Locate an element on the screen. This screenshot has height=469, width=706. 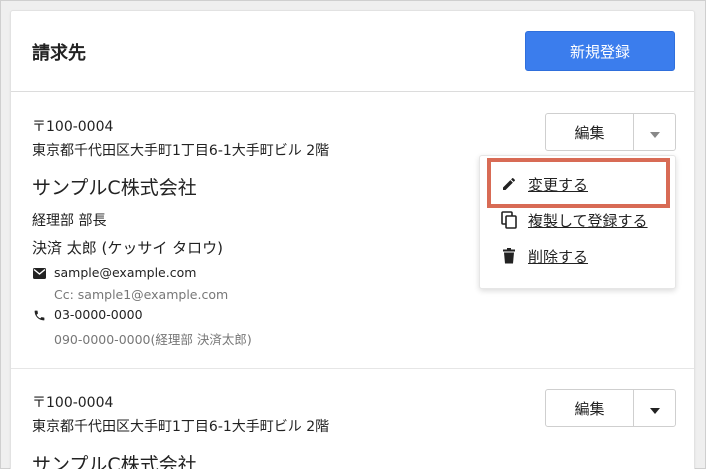
new-registration-button: 新規登録 is located at coordinates (600, 51).